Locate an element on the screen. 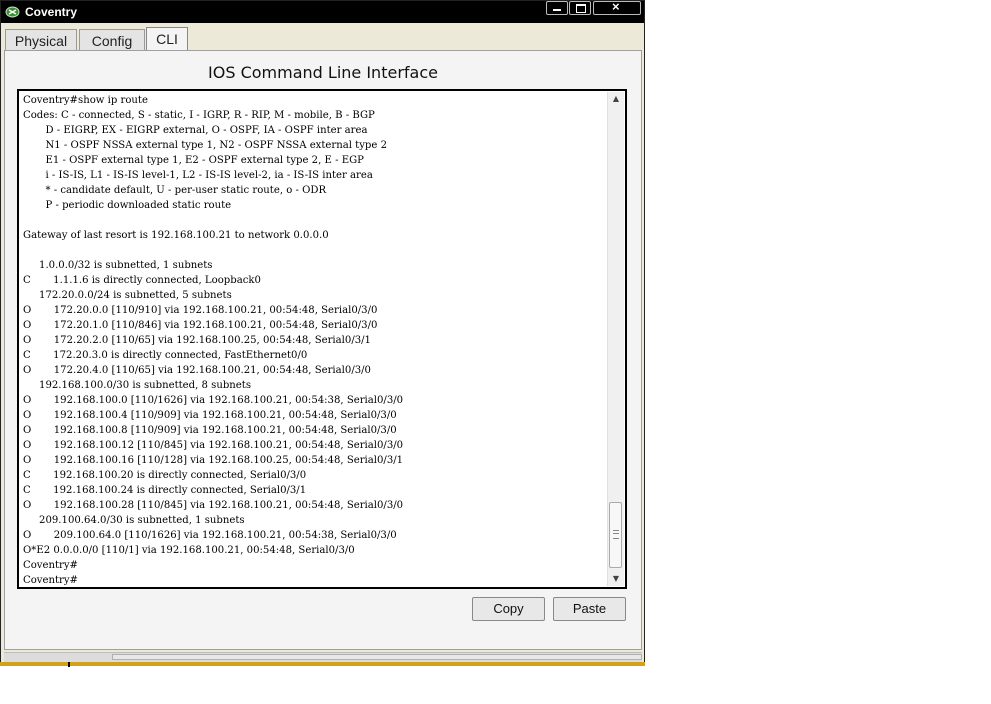 This screenshot has height=704, width=991. device-icon is located at coordinates (12, 12).